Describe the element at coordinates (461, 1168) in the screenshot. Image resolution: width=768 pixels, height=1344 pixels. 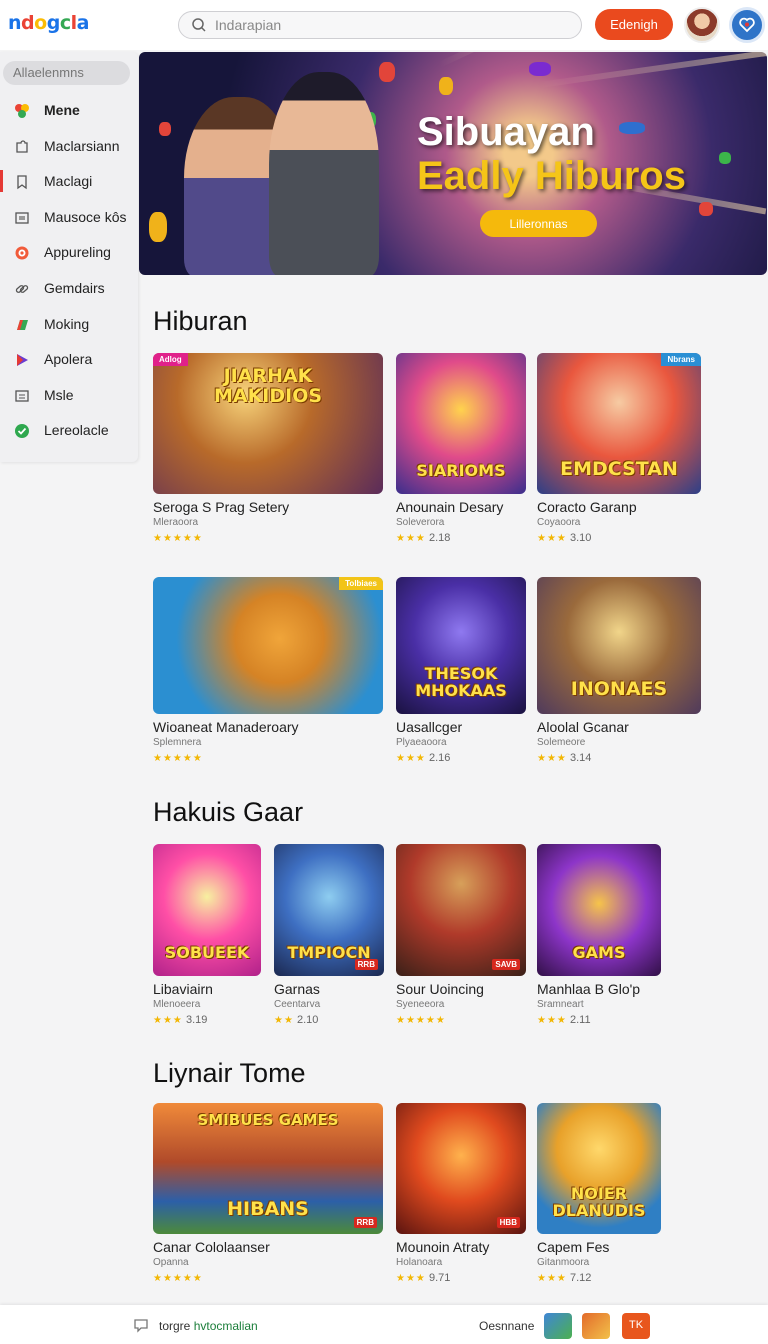
I see `game-thumbnail: HBB` at that location.